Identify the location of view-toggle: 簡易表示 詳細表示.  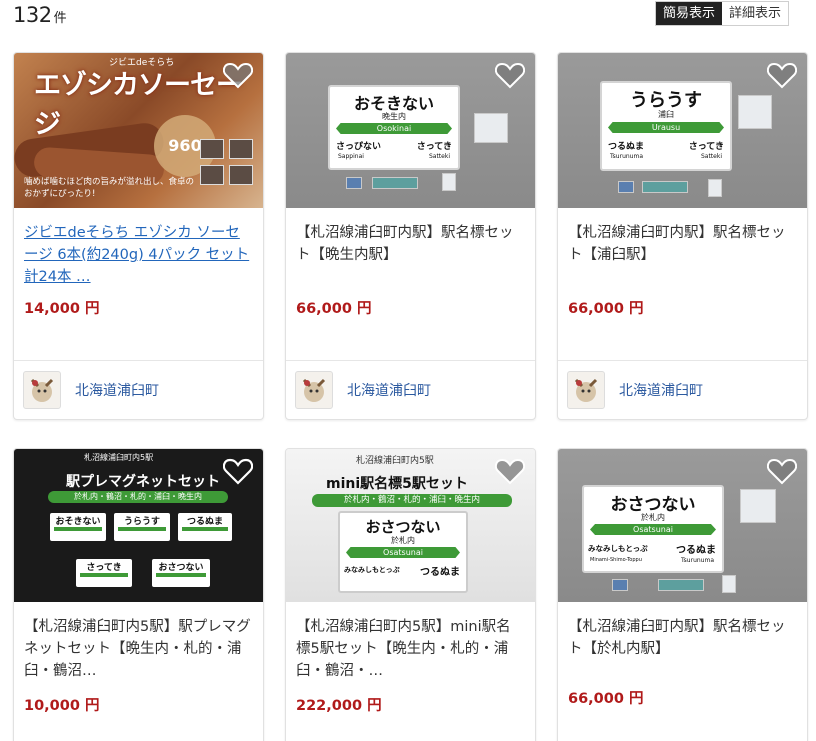
(722, 13).